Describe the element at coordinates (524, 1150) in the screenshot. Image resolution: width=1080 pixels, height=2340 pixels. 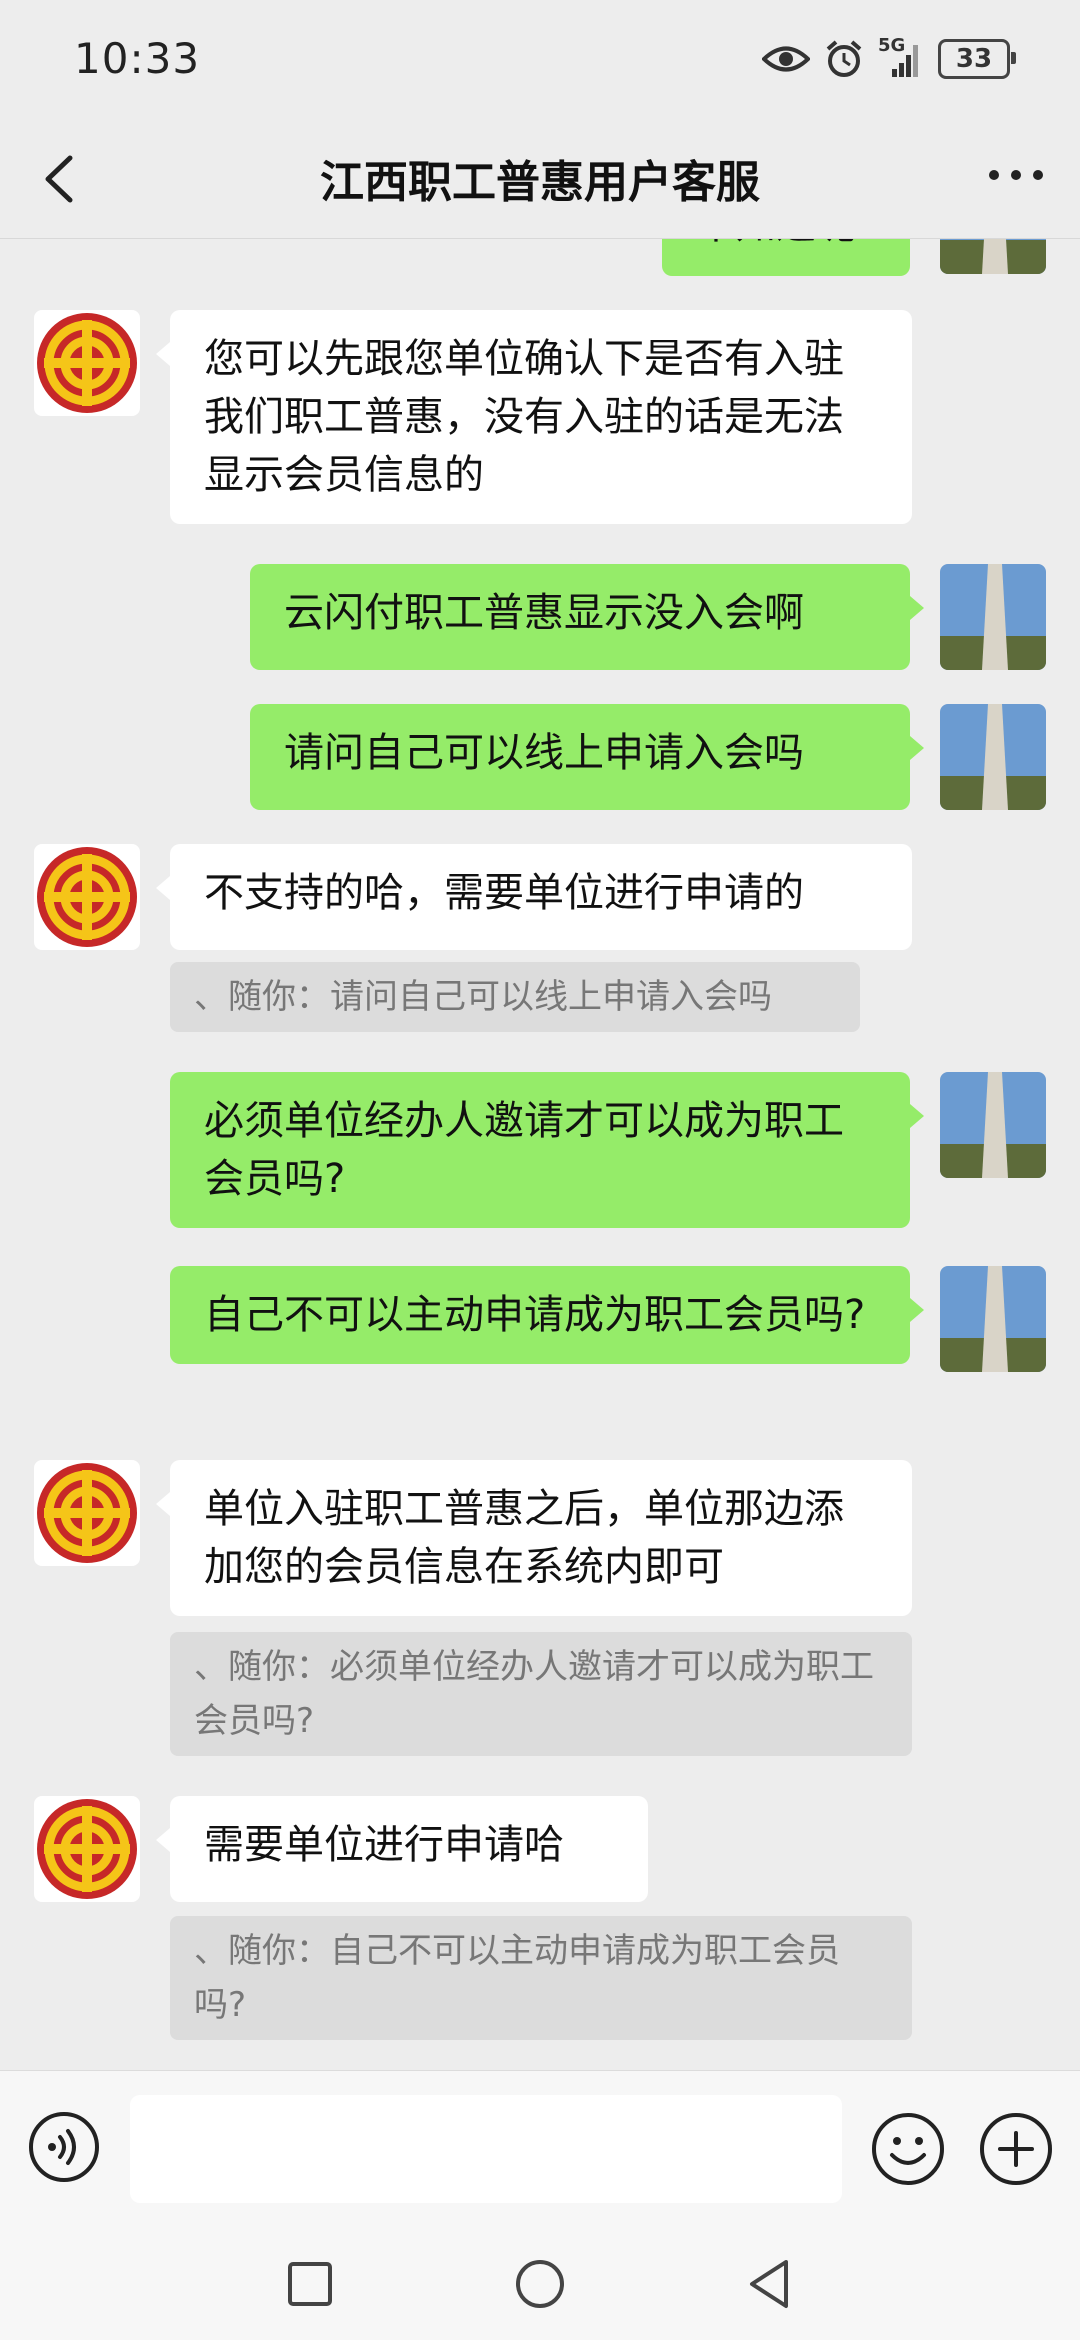
I see `message-text: 必须单位经办人邀请才可以成为职工会员吗?` at that location.